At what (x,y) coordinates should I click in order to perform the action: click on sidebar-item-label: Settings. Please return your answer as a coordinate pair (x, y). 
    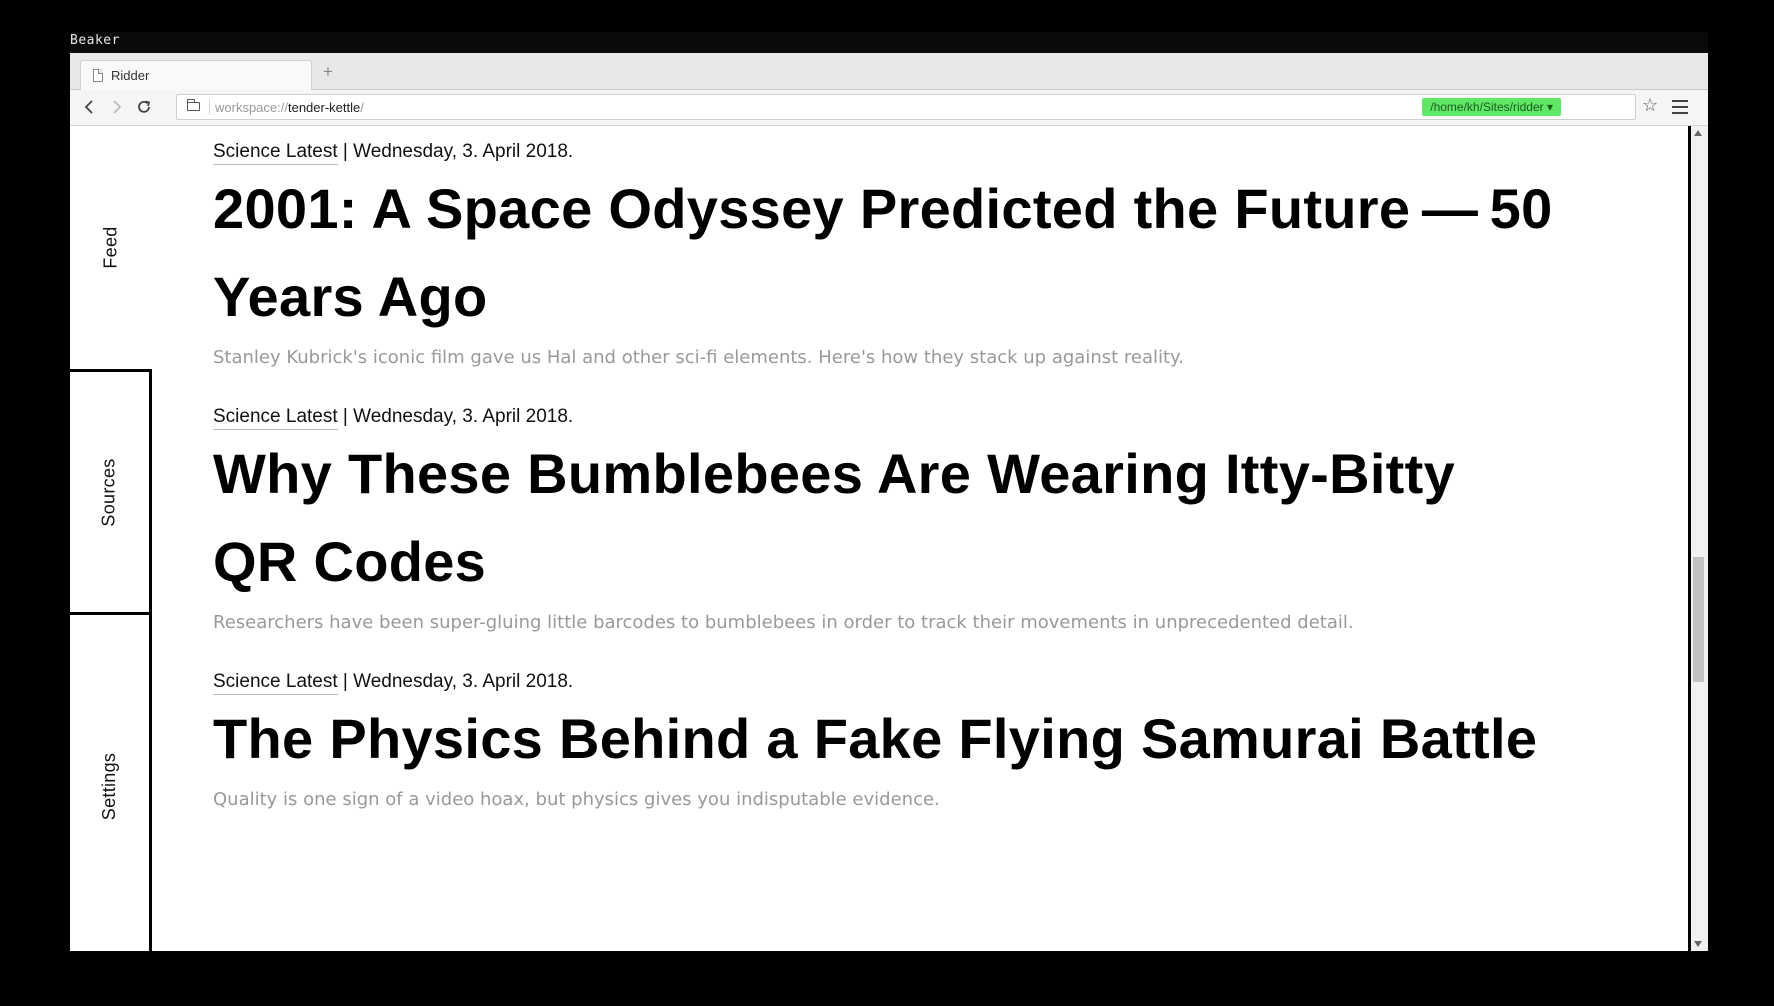
    Looking at the image, I should click on (108, 786).